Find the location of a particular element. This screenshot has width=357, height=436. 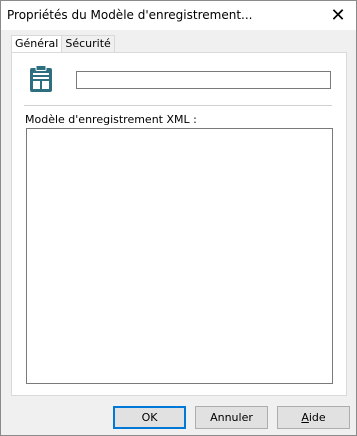

xml-template-label: Modèle d'enregistrement XML : is located at coordinates (111, 119).